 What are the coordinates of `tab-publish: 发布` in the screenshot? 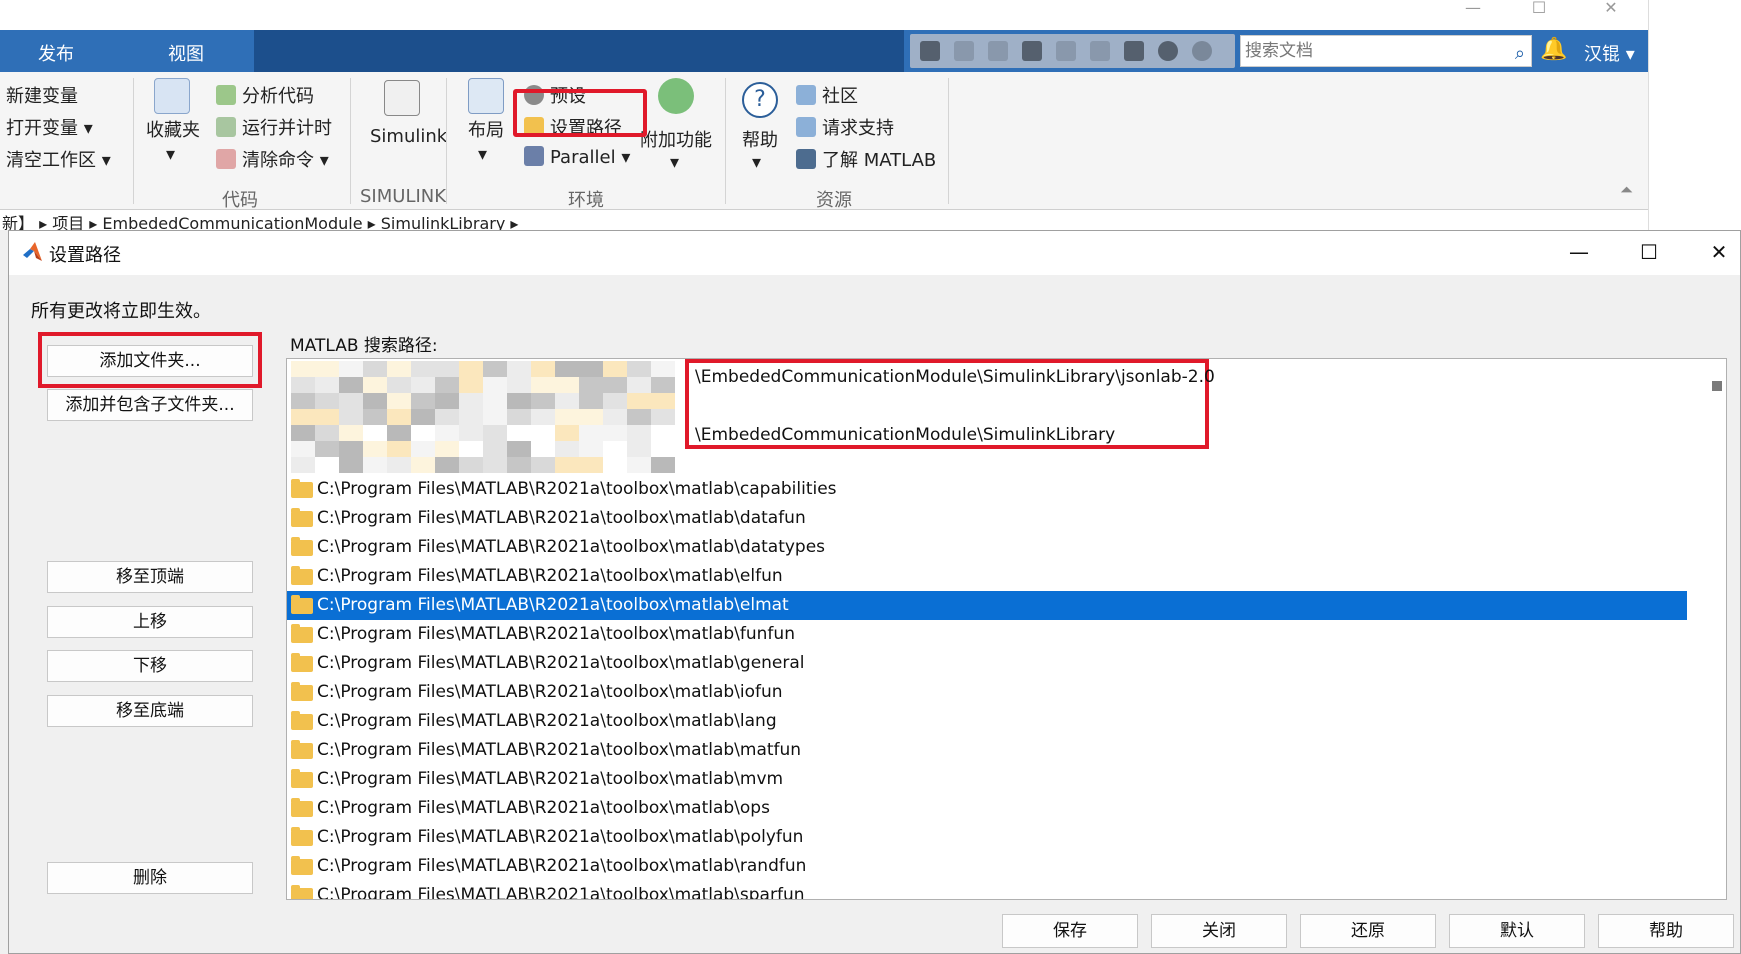 It's located at (56, 53).